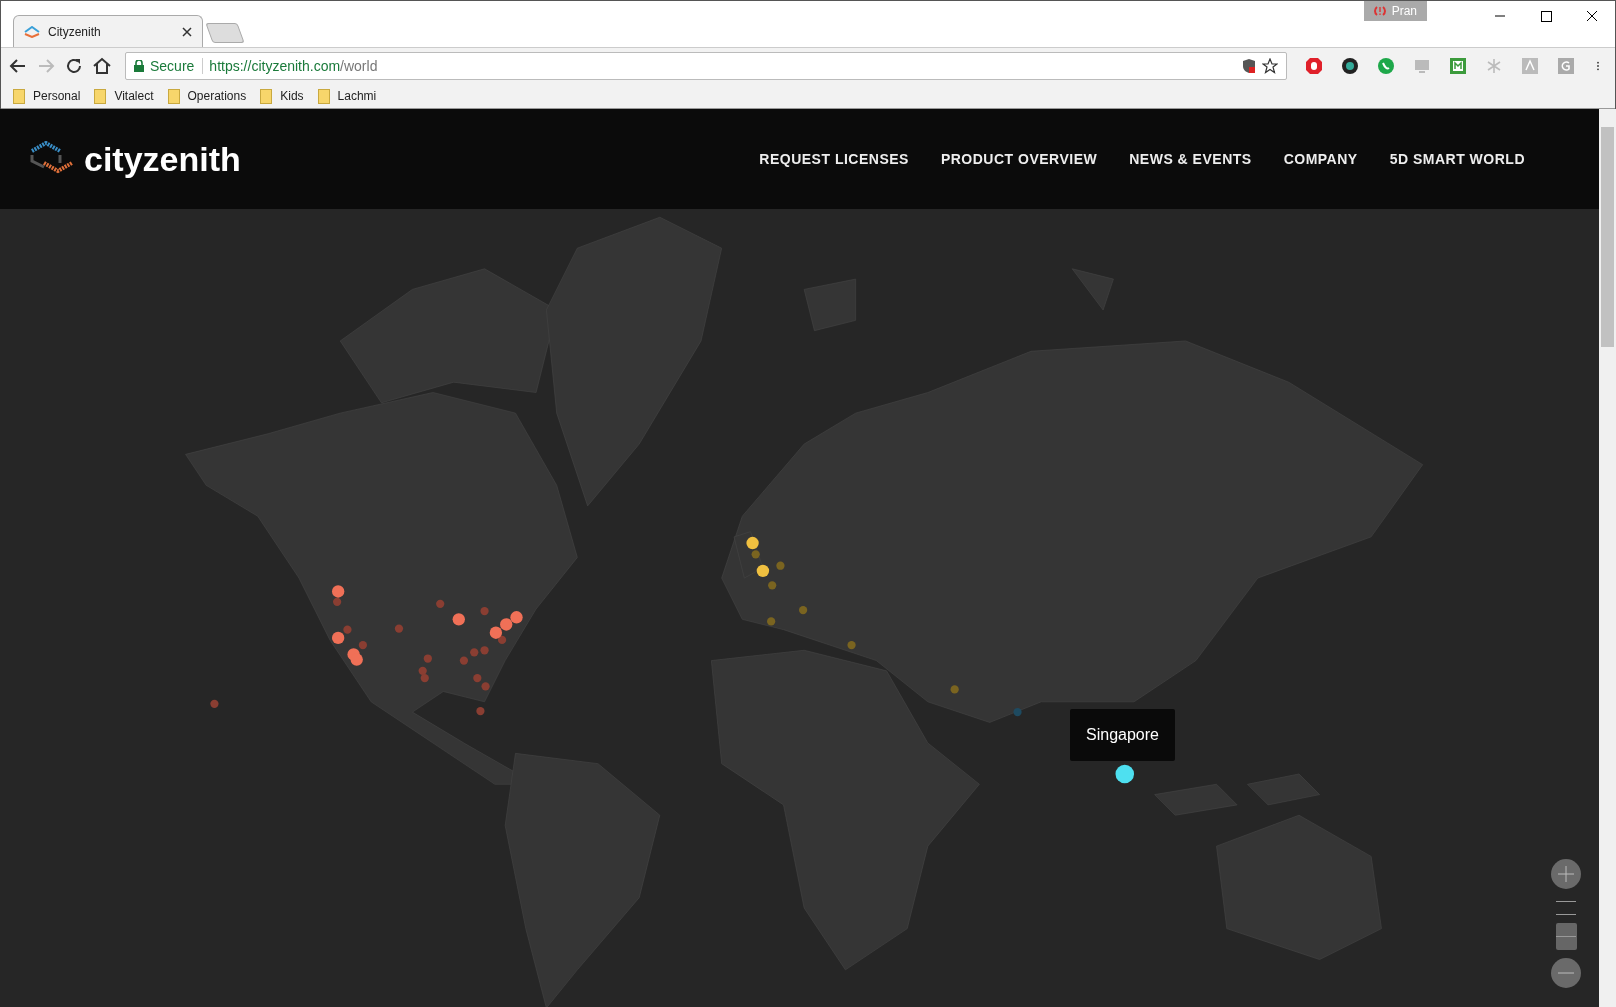 The image size is (1616, 1007). I want to click on letter-tile-icon, so click(1566, 66).